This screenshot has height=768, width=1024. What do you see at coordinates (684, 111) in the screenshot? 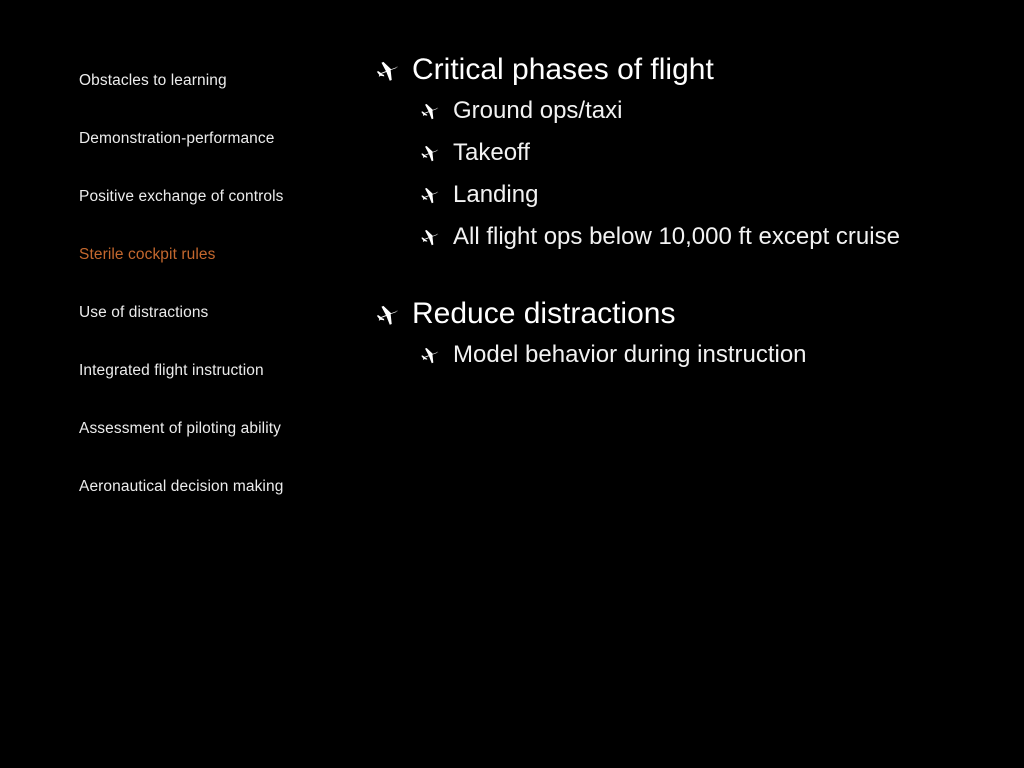
I see `bullet-subitem: Ground ops/taxi` at bounding box center [684, 111].